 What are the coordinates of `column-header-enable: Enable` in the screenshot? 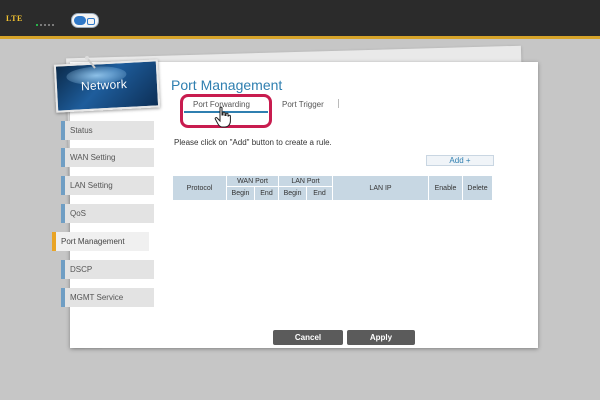 It's located at (446, 188).